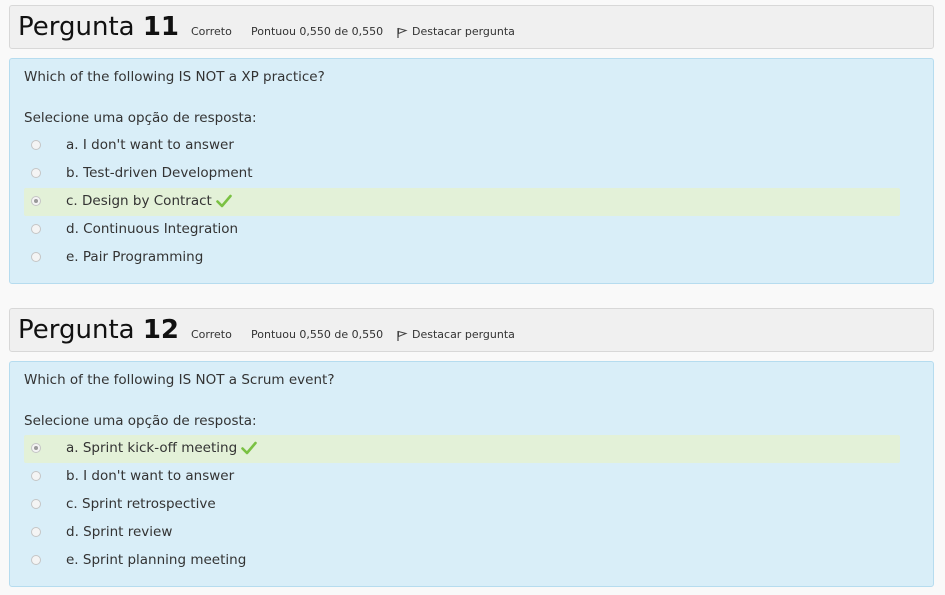 The image size is (945, 595). I want to click on answer-option-selected: c. Design by Contract, so click(462, 202).